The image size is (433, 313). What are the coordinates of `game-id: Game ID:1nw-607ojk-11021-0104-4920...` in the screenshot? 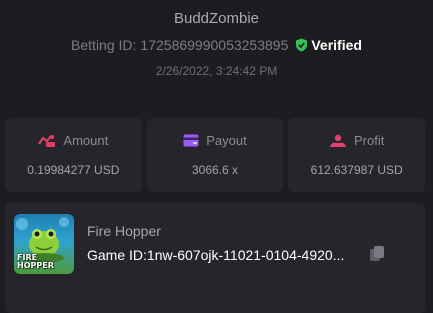 It's located at (215, 255).